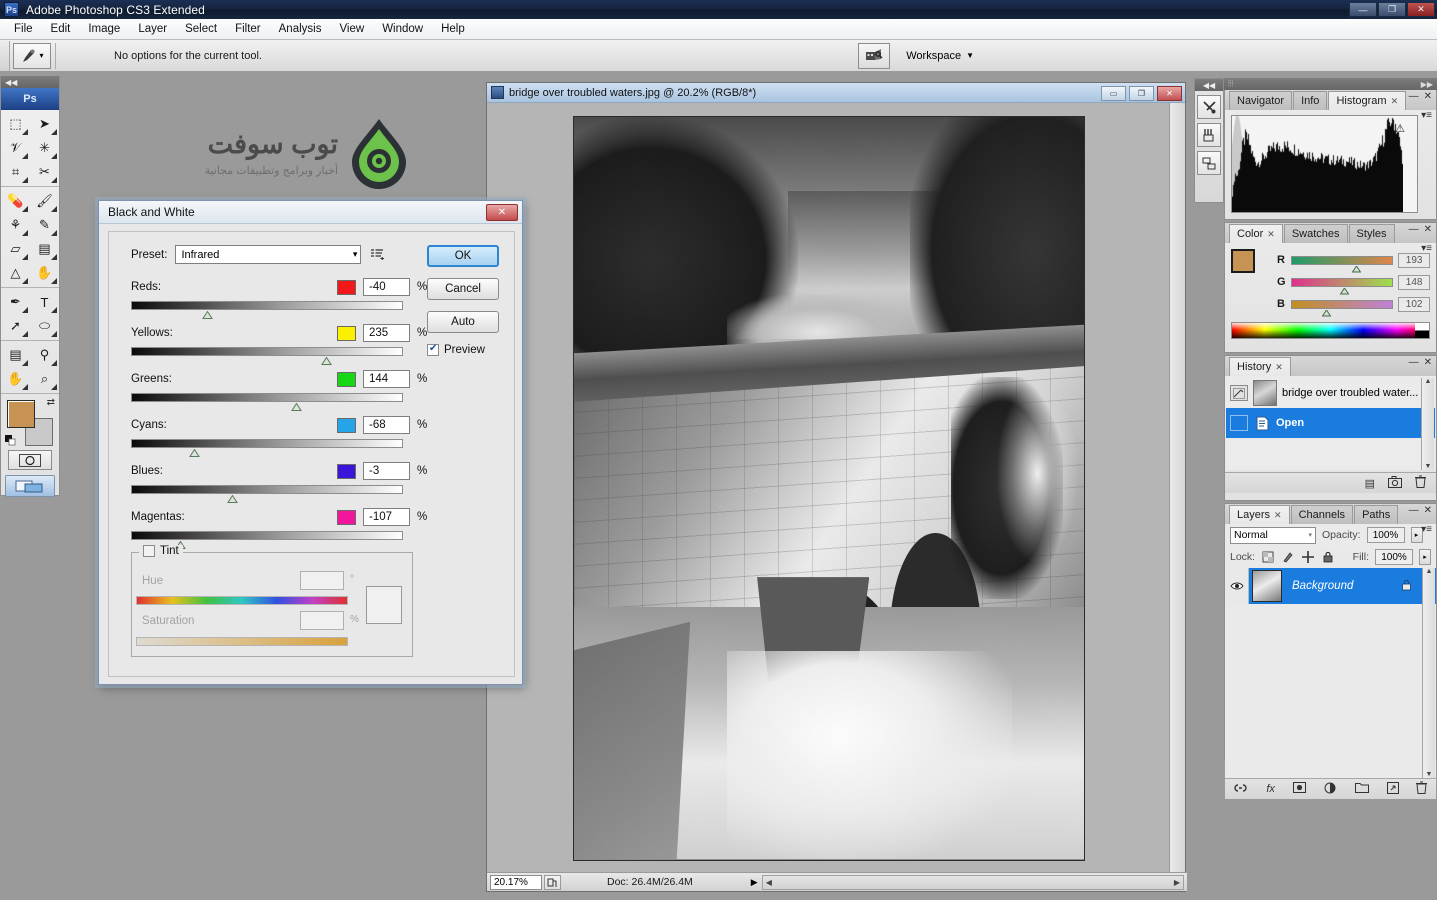 This screenshot has height=900, width=1437. Describe the element at coordinates (44, 273) in the screenshot. I see `dodge-tool: ✋` at that location.